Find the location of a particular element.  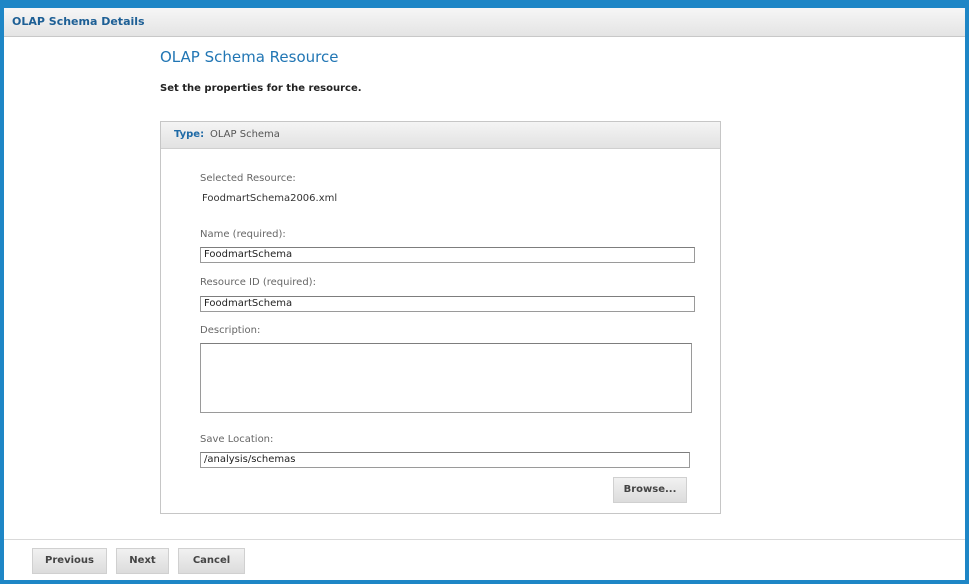

next-button: Next is located at coordinates (142, 561).